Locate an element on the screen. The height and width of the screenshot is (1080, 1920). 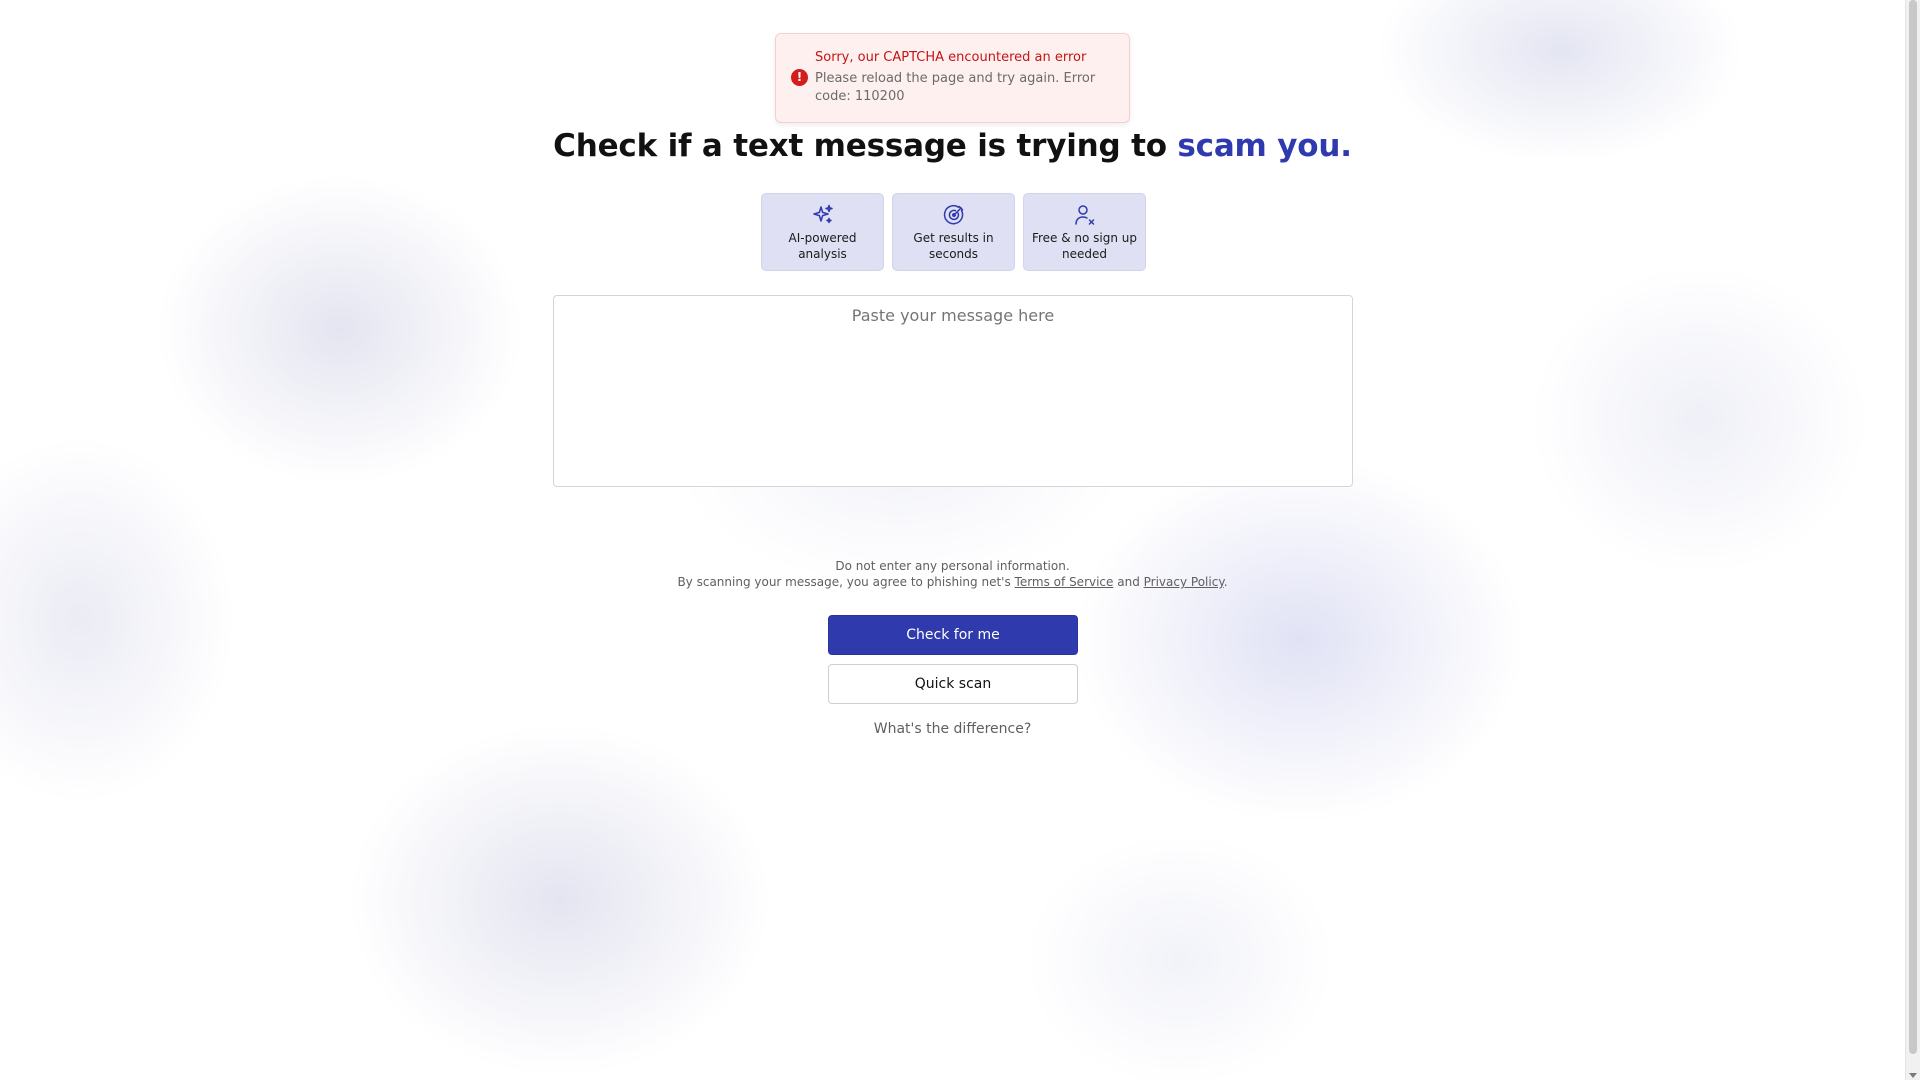
scrollbar-thumb is located at coordinates (1913, 527).